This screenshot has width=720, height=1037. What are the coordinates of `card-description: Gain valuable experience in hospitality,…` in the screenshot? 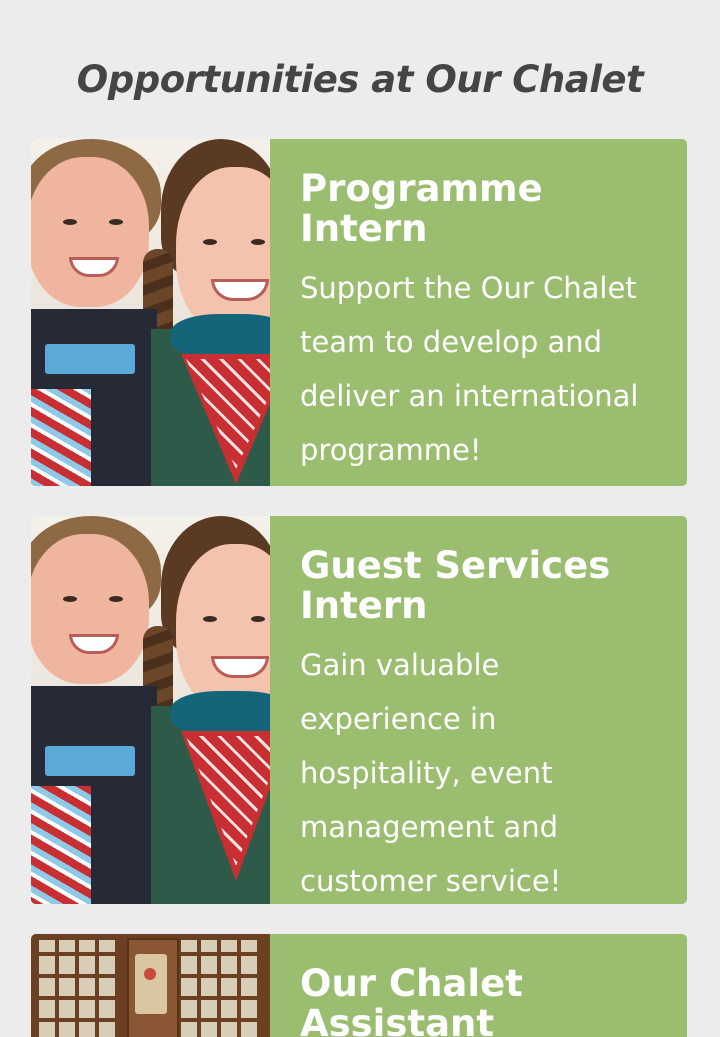 It's located at (431, 773).